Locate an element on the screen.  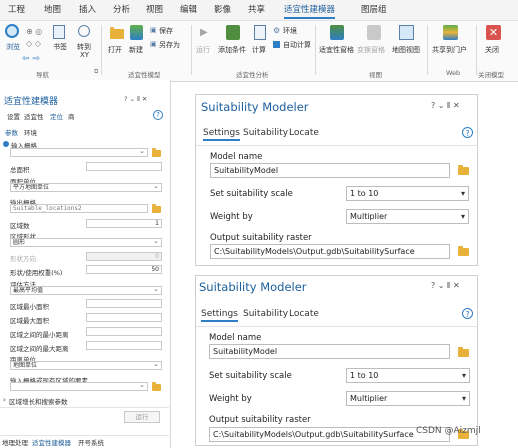
group-suitability-model: 适宜性模型 is located at coordinates (144, 75).